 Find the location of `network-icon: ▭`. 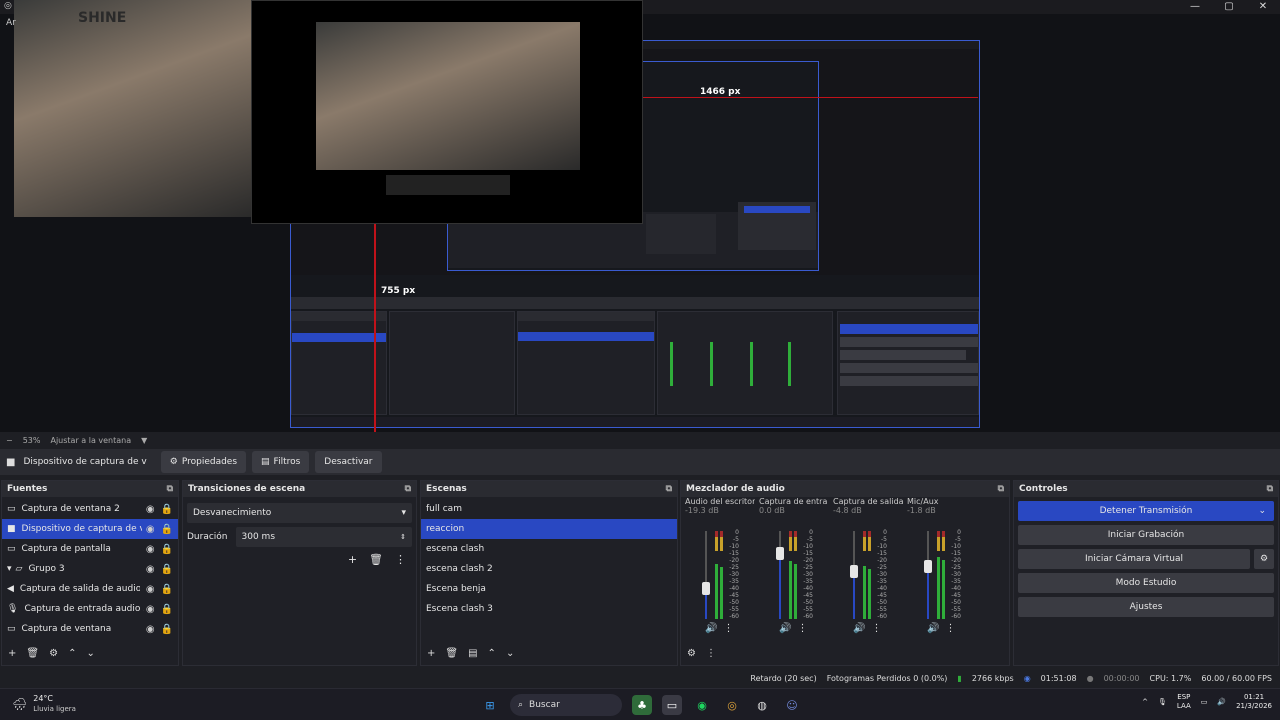

network-icon: ▭ is located at coordinates (1204, 702).